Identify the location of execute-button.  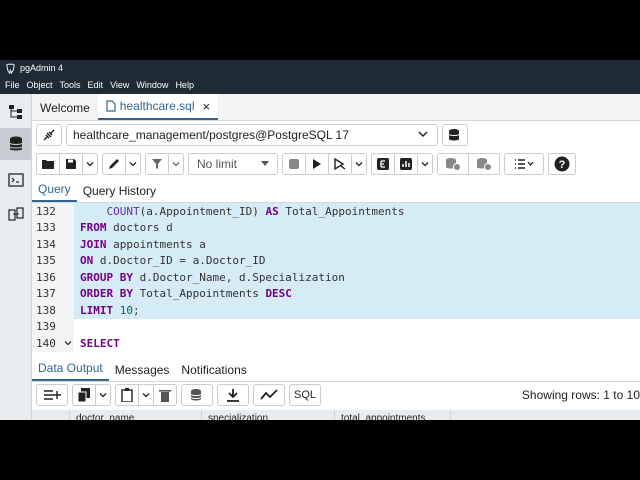
(317, 164).